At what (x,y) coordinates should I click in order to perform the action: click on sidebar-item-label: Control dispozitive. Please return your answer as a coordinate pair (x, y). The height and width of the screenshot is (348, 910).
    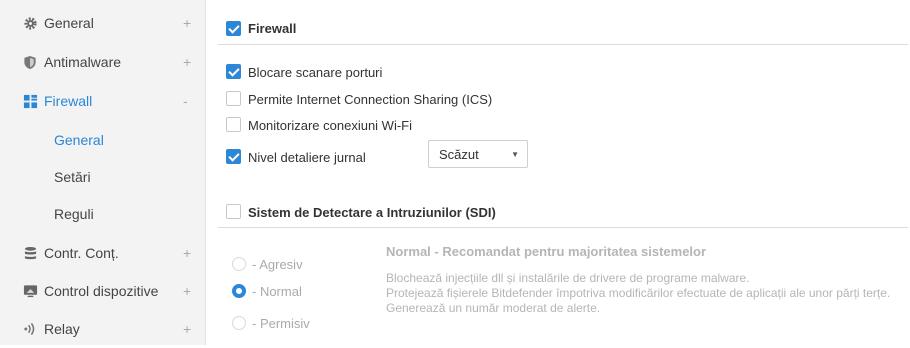
    Looking at the image, I should click on (101, 291).